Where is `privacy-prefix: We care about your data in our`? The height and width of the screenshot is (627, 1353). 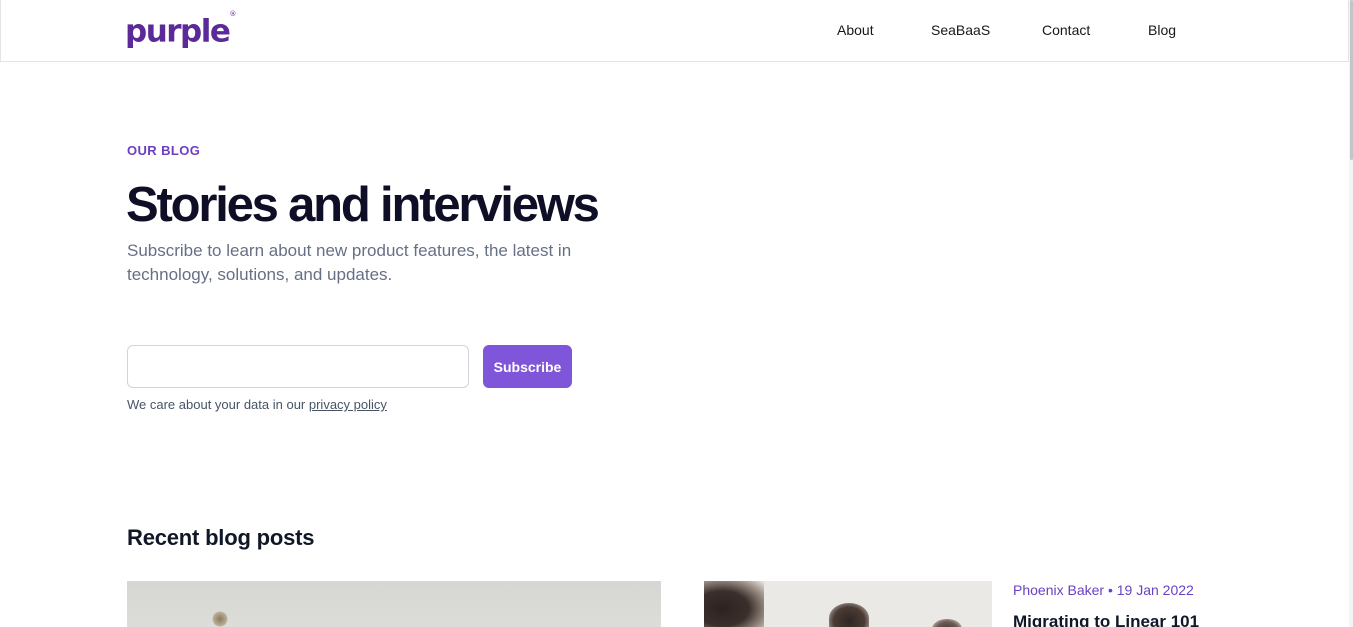 privacy-prefix: We care about your data in our is located at coordinates (218, 404).